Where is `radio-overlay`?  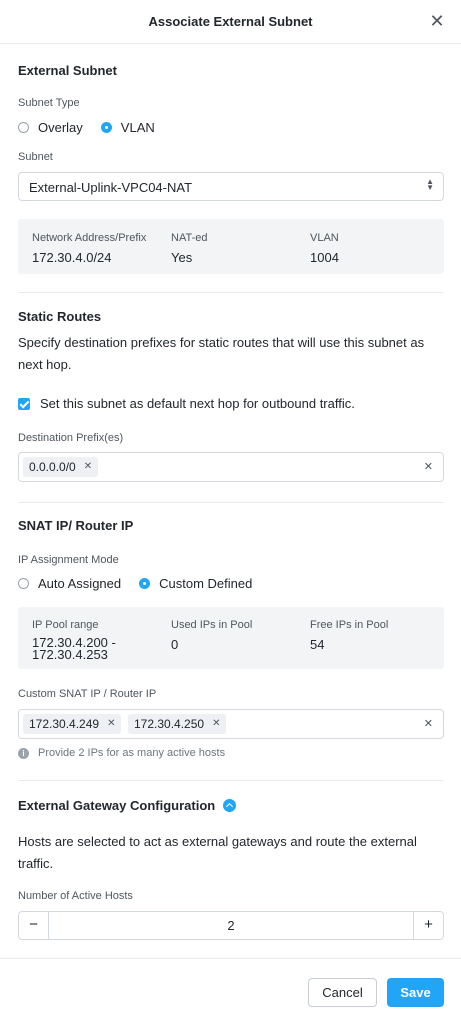 radio-overlay is located at coordinates (23, 127).